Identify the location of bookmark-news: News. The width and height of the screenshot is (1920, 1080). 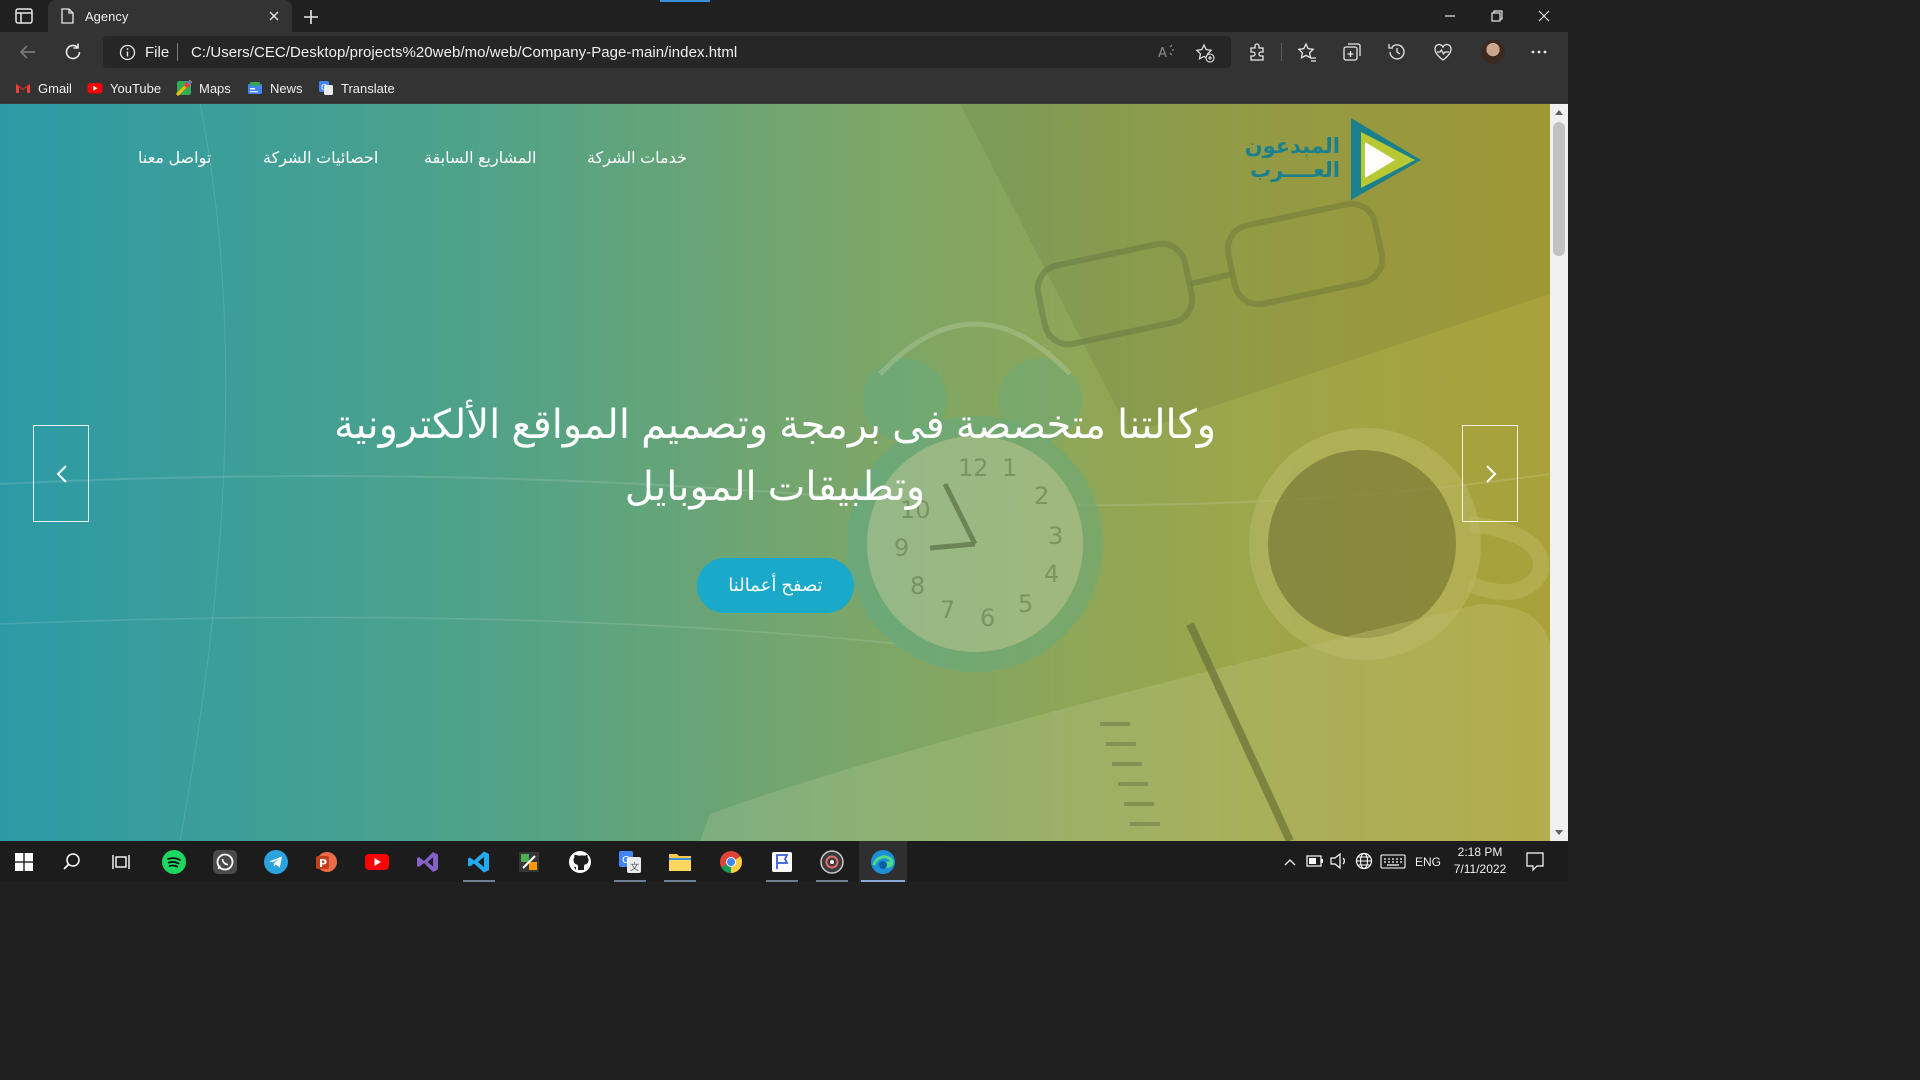
(275, 88).